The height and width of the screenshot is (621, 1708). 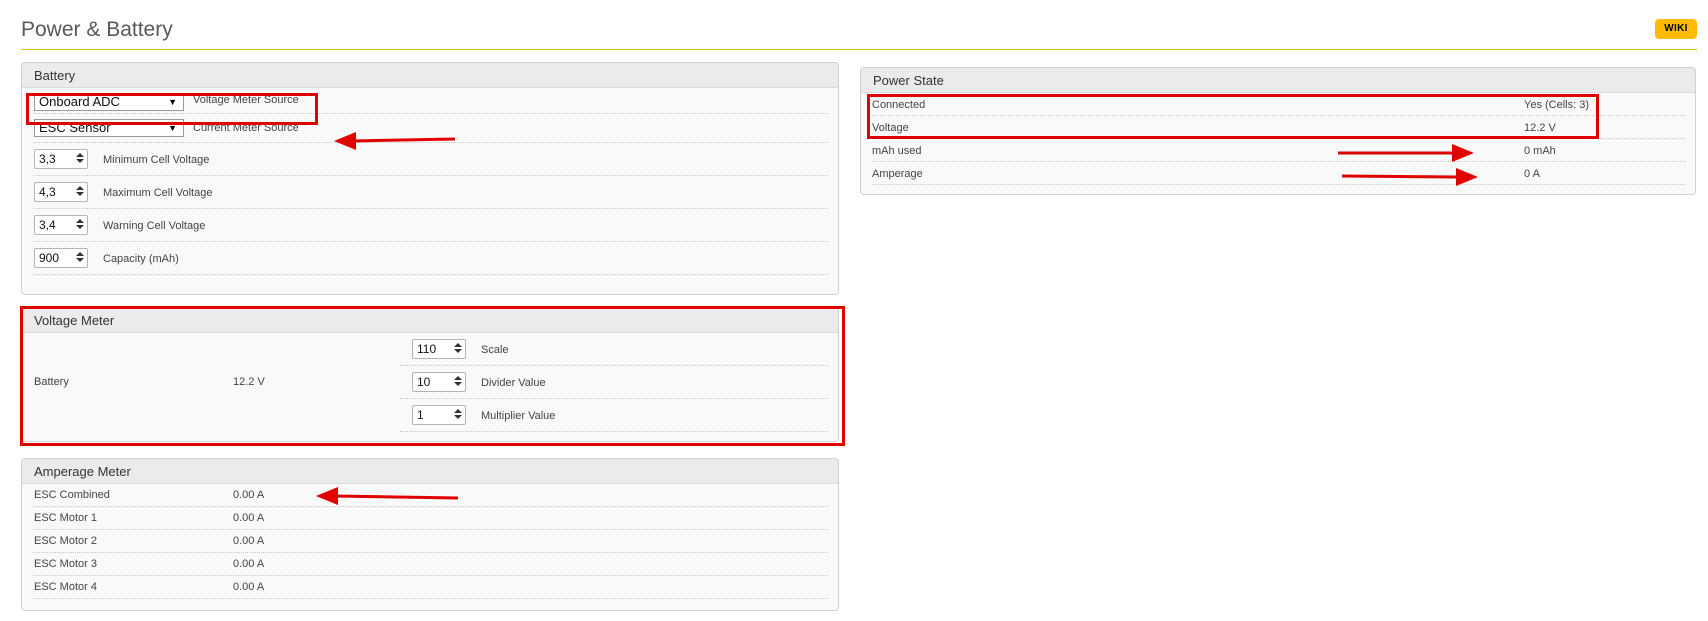 I want to click on power-state-name: Voltage, so click(x=890, y=128).